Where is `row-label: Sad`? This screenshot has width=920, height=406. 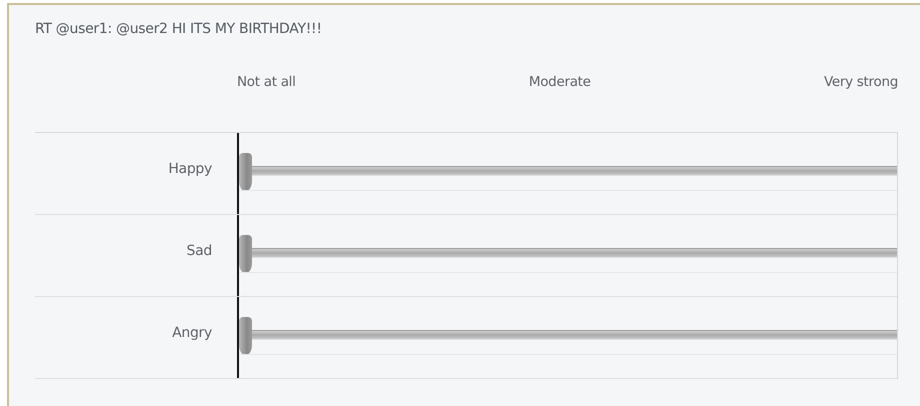 row-label: Sad is located at coordinates (199, 251).